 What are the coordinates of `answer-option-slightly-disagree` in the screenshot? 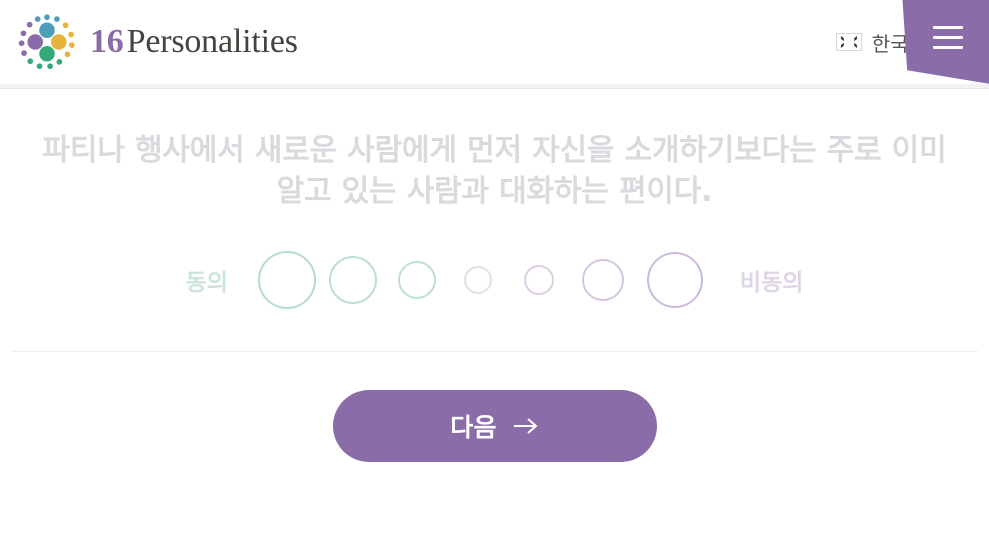 It's located at (539, 279).